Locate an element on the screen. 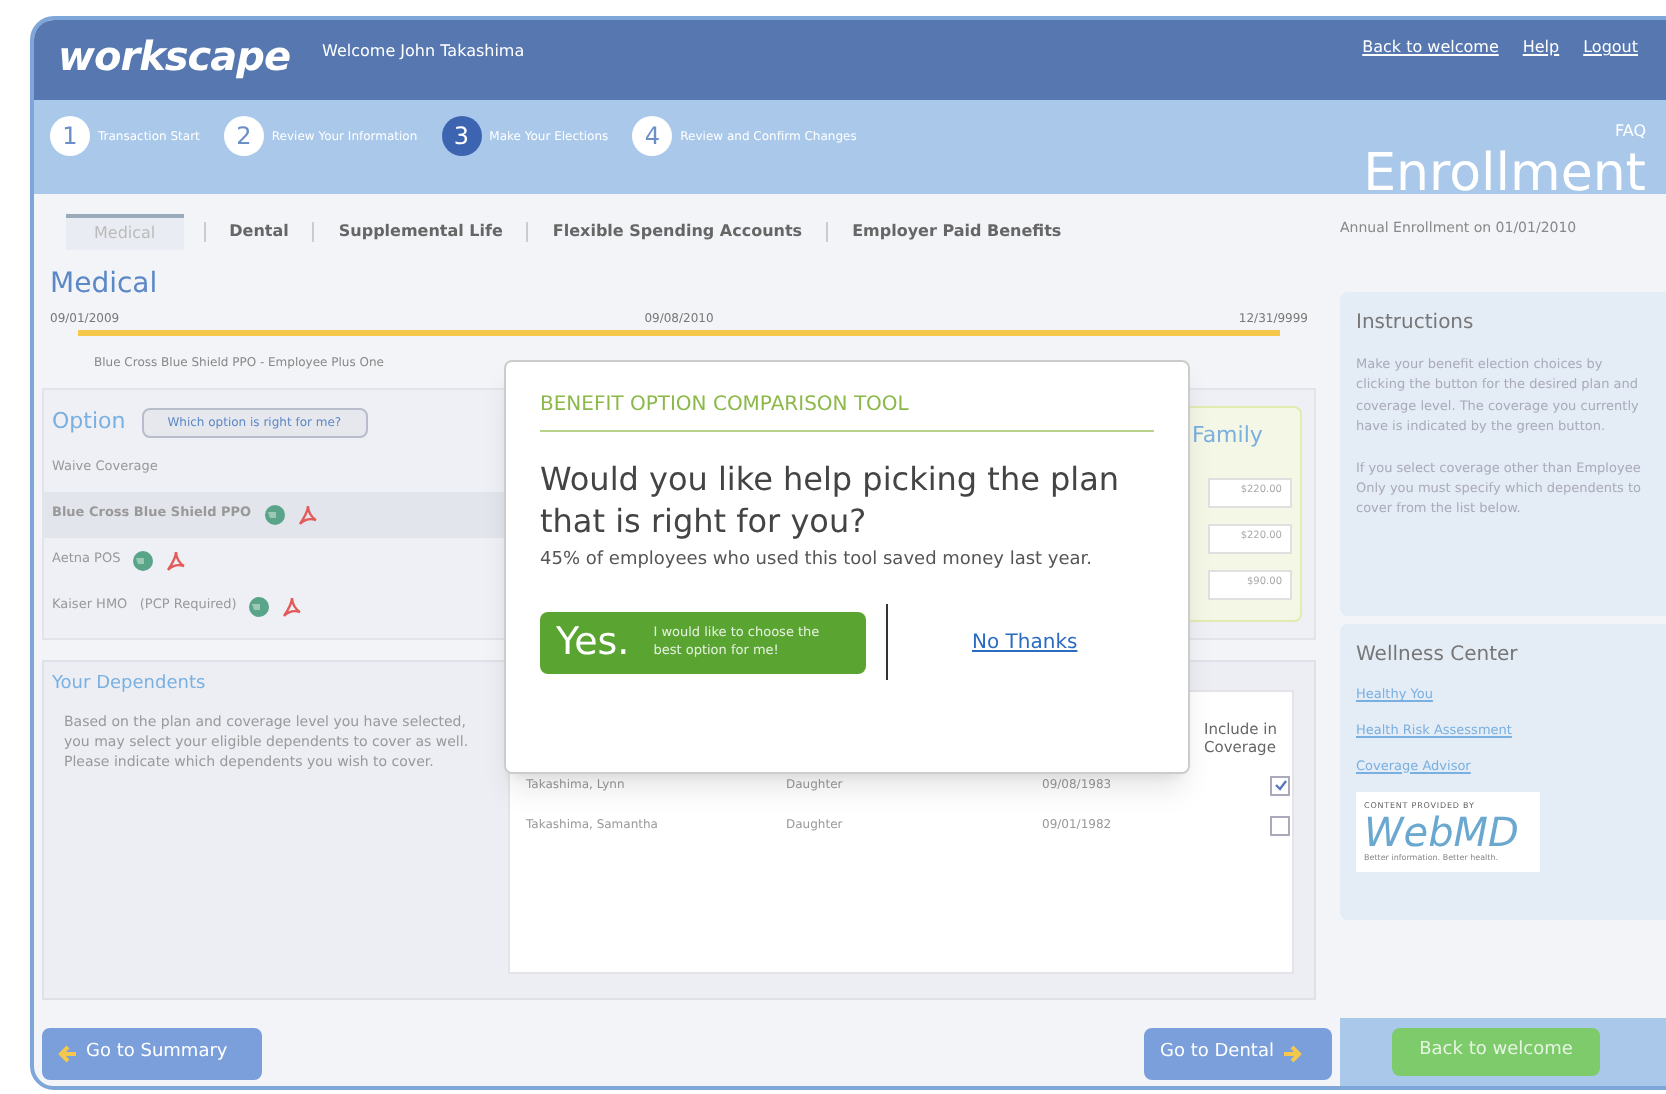  welcome-text: Welcome John Takashima is located at coordinates (423, 52).